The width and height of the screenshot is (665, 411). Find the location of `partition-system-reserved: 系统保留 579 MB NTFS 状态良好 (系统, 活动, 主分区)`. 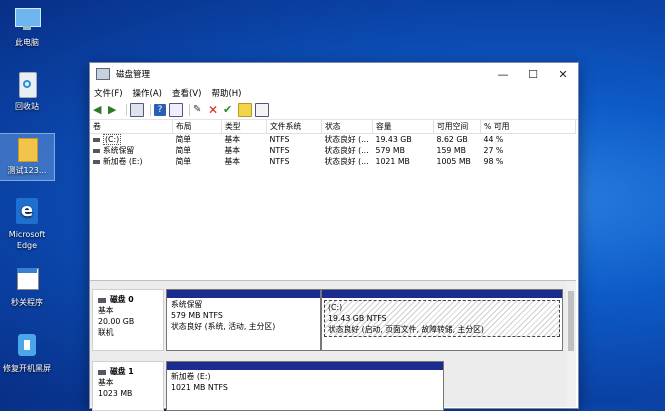

partition-system-reserved: 系统保留 579 MB NTFS 状态良好 (系统, 活动, 主分区) is located at coordinates (243, 320).